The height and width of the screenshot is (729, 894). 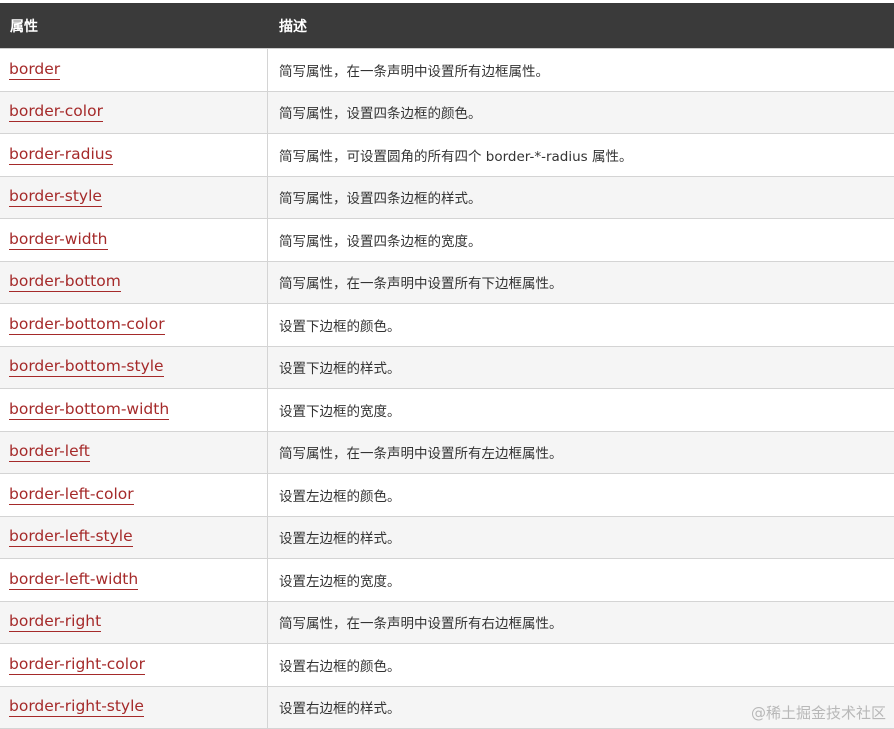 I want to click on property-cell: border-bottom-width, so click(x=134, y=410).